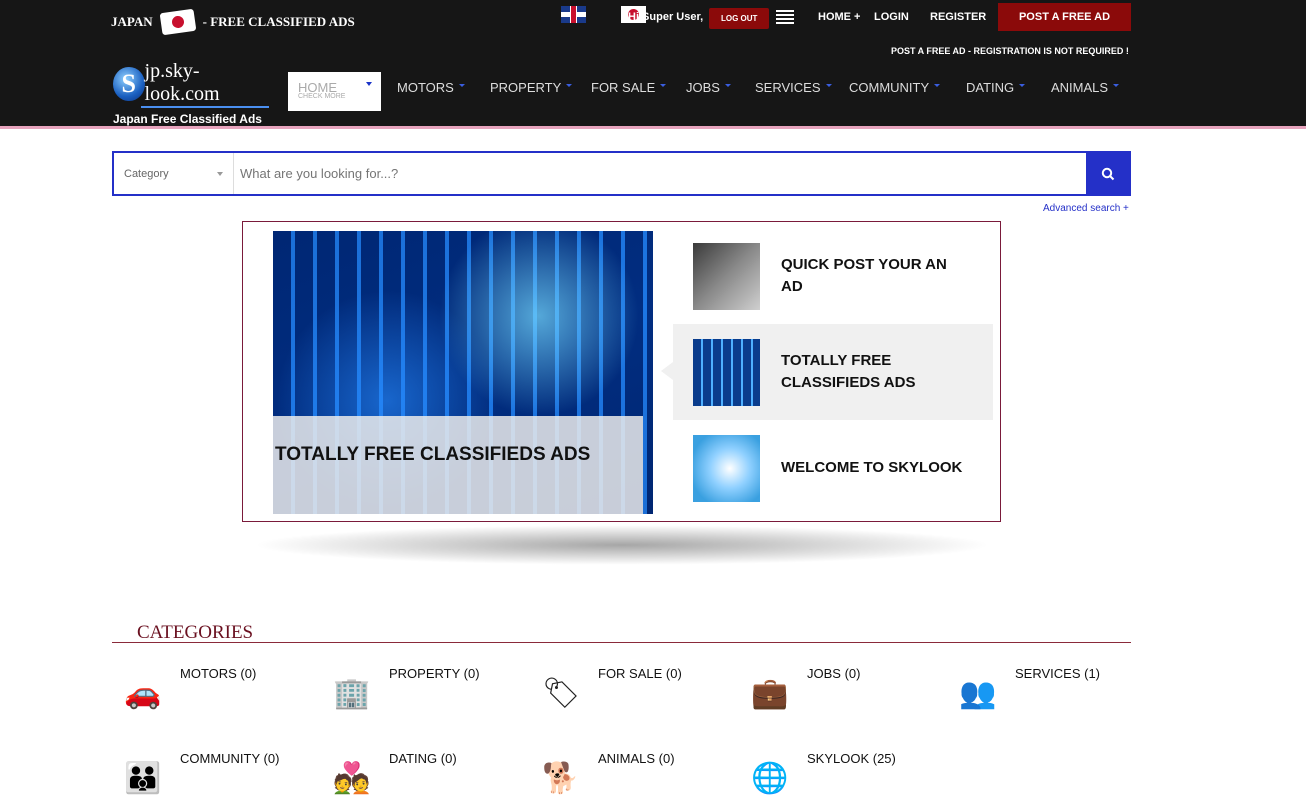 This screenshot has height=803, width=1306. What do you see at coordinates (352, 693) in the screenshot?
I see `building-icon: 🏢` at bounding box center [352, 693].